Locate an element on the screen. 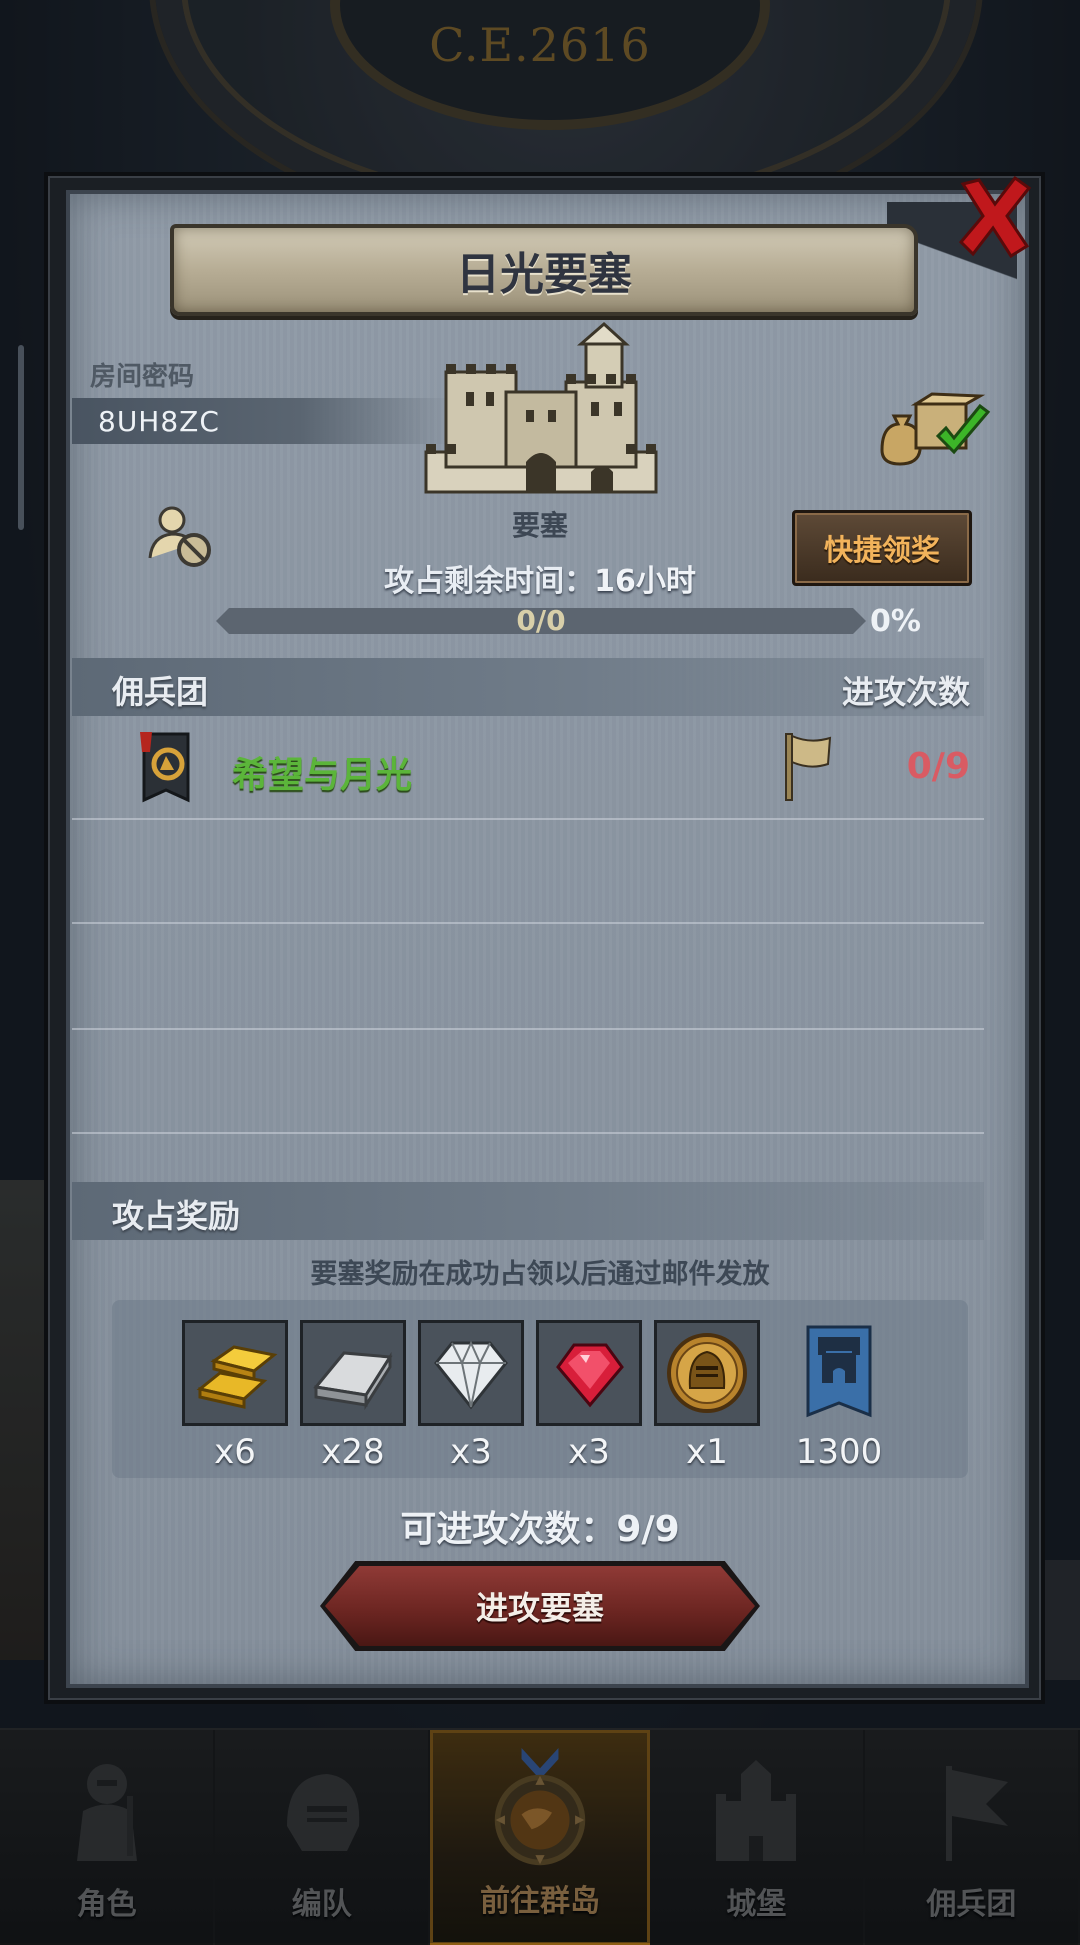  diamond-icon is located at coordinates (471, 1373).